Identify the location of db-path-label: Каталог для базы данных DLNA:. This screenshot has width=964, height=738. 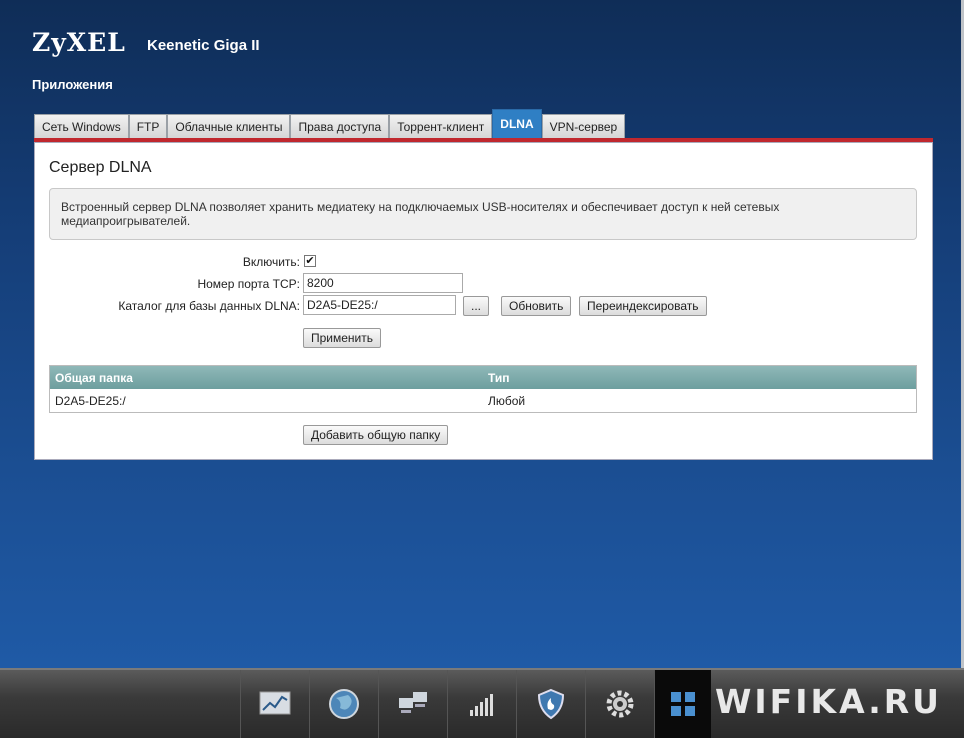
(209, 306).